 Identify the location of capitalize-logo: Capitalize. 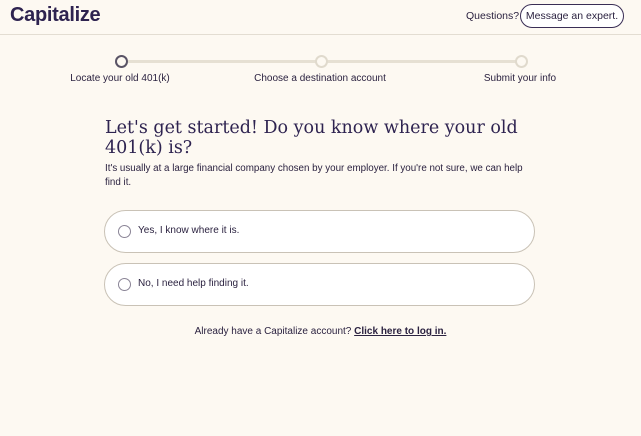
(55, 15).